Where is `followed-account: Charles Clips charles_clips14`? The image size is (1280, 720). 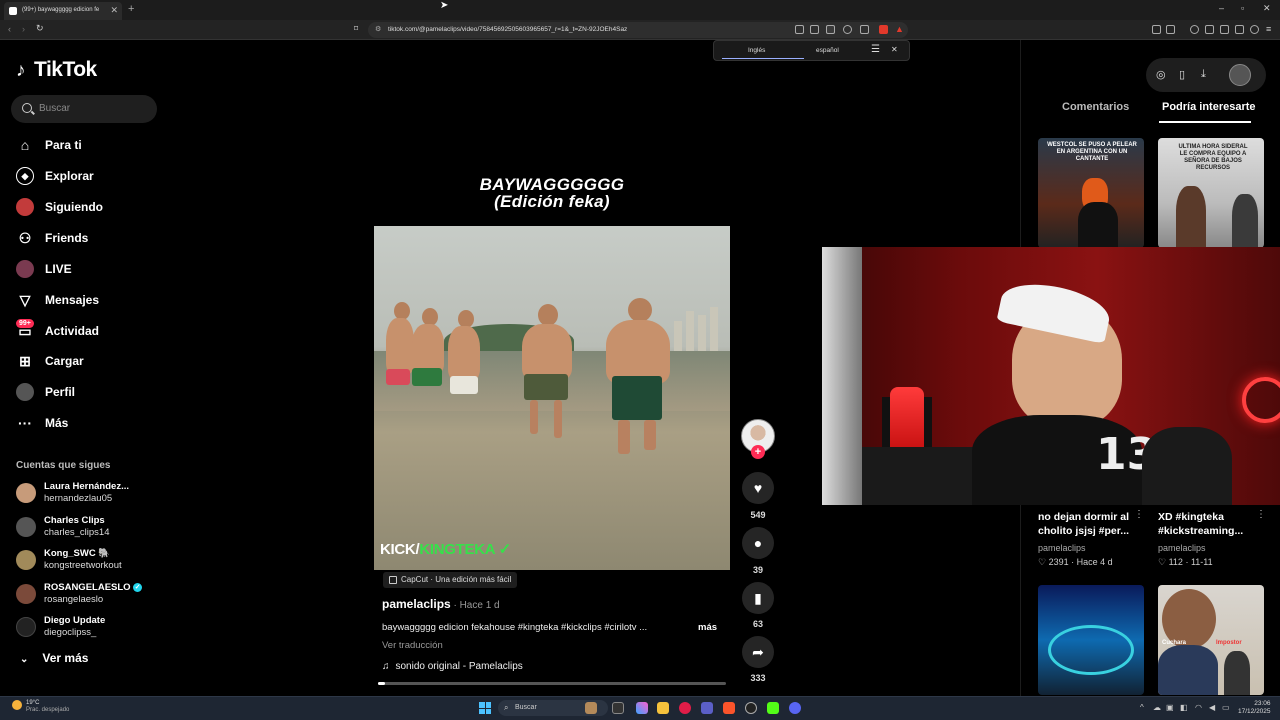
followed-account: Charles Clips charles_clips14 is located at coordinates (62, 527).